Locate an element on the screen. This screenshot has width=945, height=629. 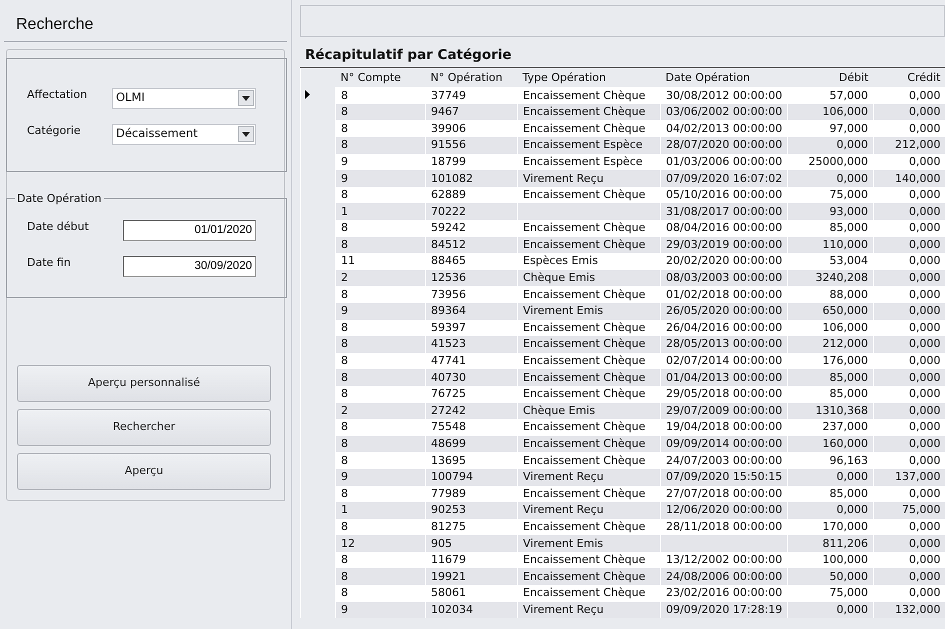
table-row: 9 100794 Virement Reçu 07/09/2020 15:50:15 0,000 137,000 is located at coordinates (622, 477).